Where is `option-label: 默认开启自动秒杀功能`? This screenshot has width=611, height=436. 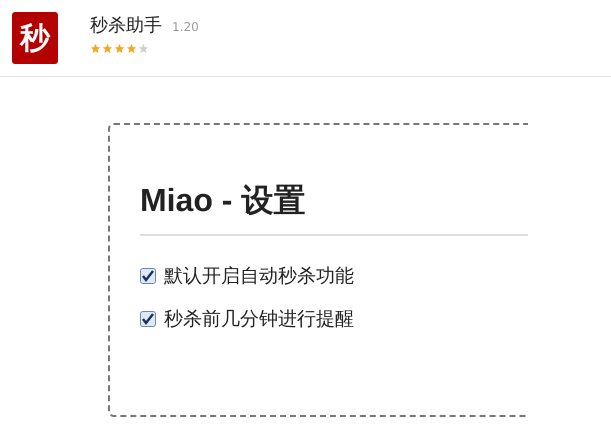
option-label: 默认开启自动秒杀功能 is located at coordinates (259, 276).